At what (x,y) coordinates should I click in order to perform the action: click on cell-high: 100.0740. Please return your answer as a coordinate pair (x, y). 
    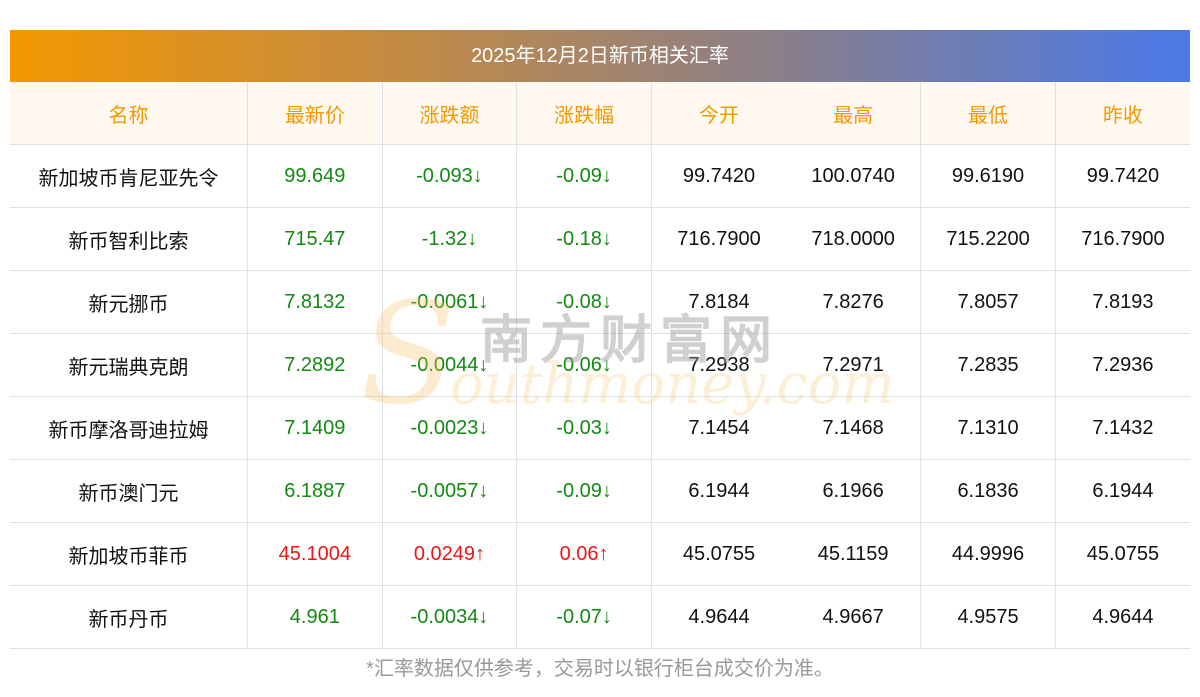
    Looking at the image, I should click on (854, 176).